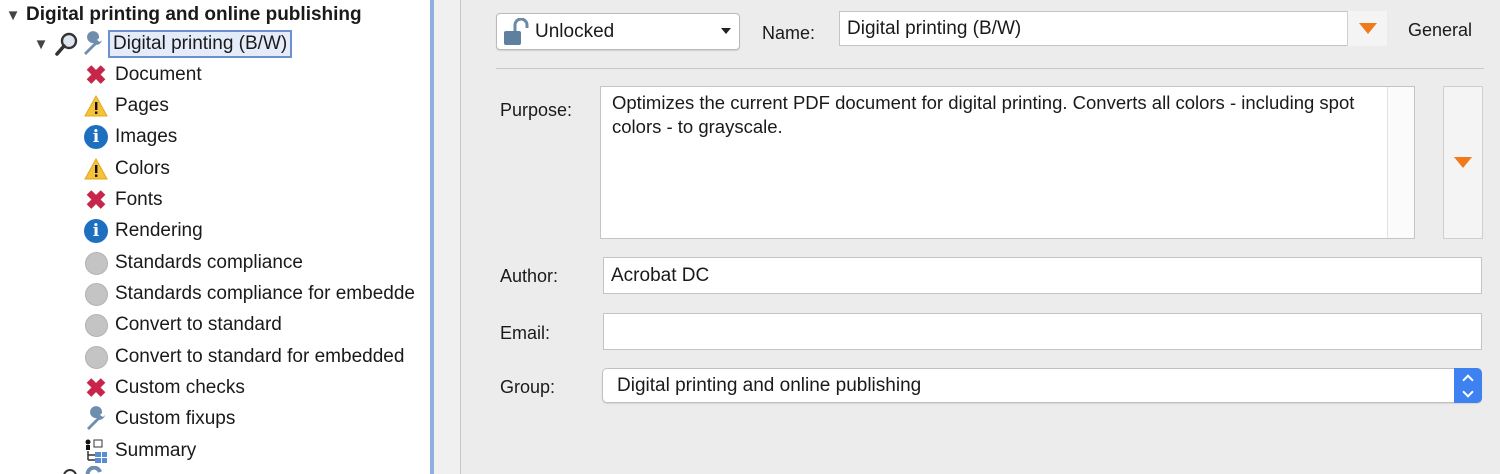  What do you see at coordinates (447, 237) in the screenshot?
I see `pane-gutter` at bounding box center [447, 237].